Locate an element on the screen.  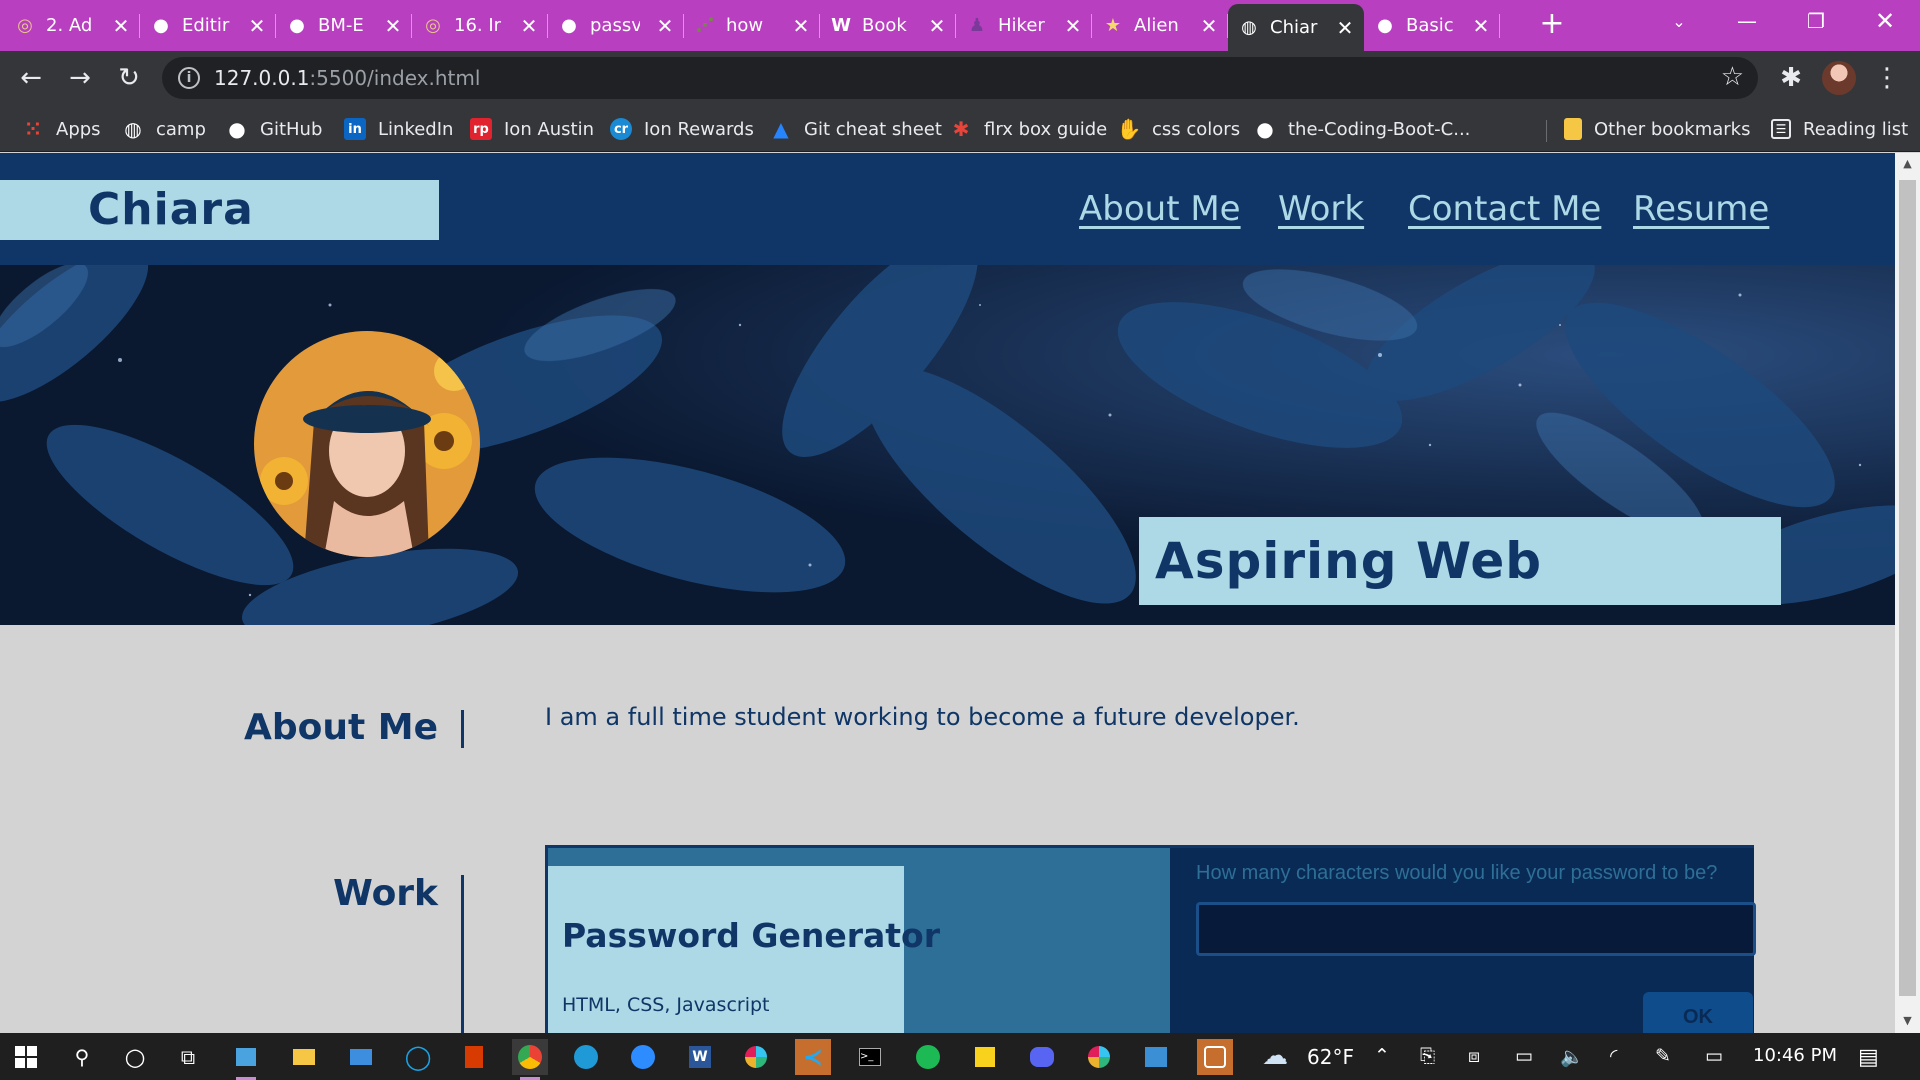
edge-icon is located at coordinates (586, 1057).